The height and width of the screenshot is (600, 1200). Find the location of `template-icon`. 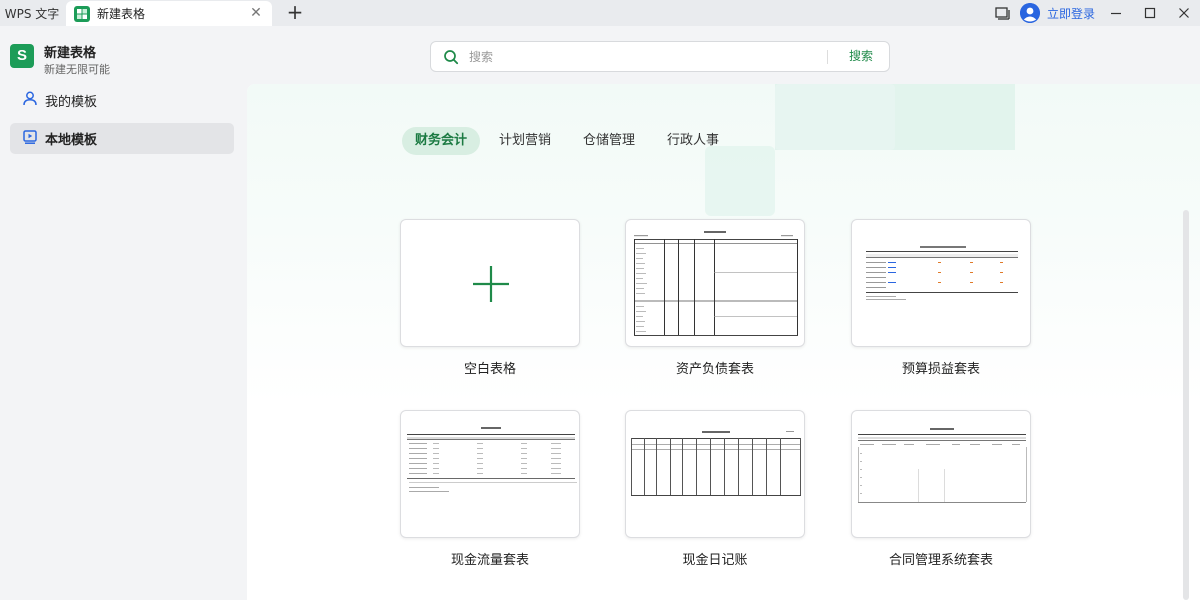

template-icon is located at coordinates (30, 138).